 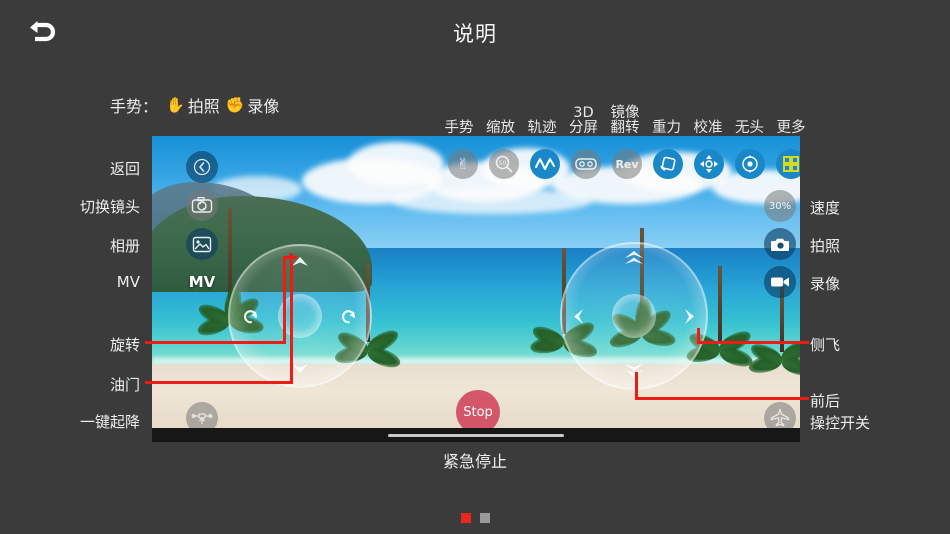 I want to click on crosshair-icon, so click(x=709, y=164).